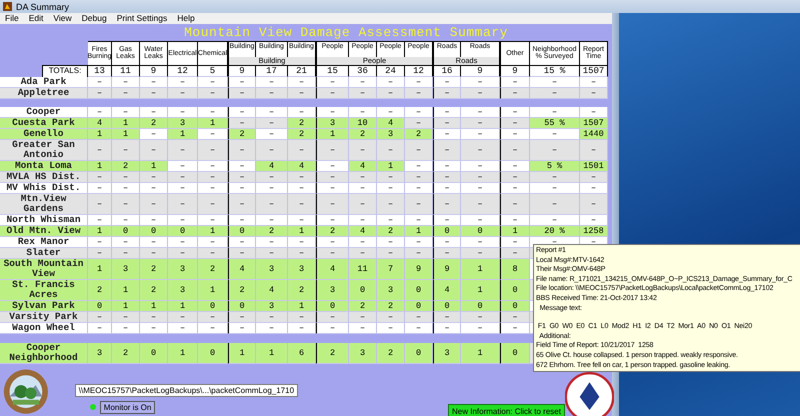  I want to click on neighborhood-name: Cooper, so click(44, 112).